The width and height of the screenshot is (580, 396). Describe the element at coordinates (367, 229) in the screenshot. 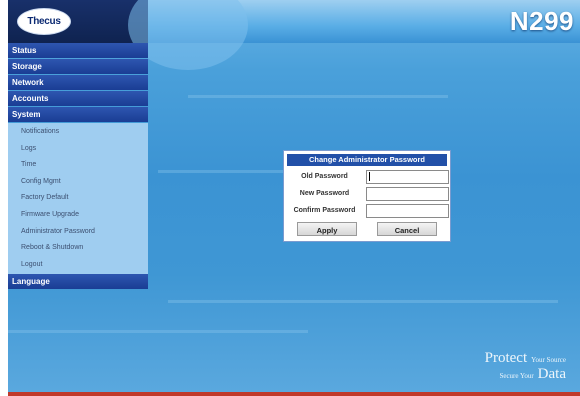

I see `dialog-button-row: Apply Cancel` at that location.